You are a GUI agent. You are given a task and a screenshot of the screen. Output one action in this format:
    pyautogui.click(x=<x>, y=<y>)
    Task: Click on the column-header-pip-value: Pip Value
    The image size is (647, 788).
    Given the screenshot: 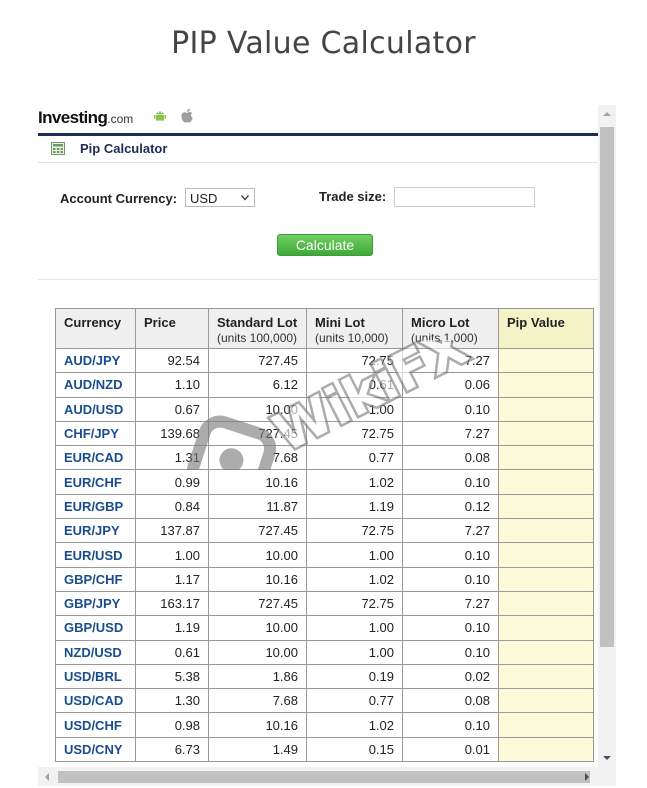 What is the action you would take?
    pyautogui.click(x=546, y=328)
    